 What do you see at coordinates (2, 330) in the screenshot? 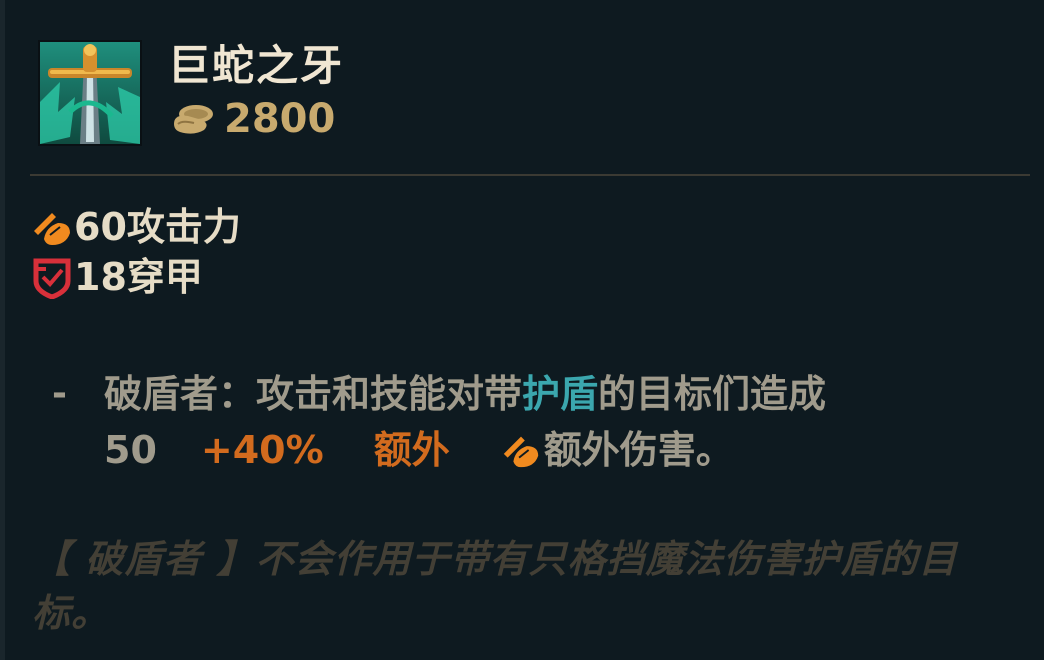
I see `tooltip-edge` at bounding box center [2, 330].